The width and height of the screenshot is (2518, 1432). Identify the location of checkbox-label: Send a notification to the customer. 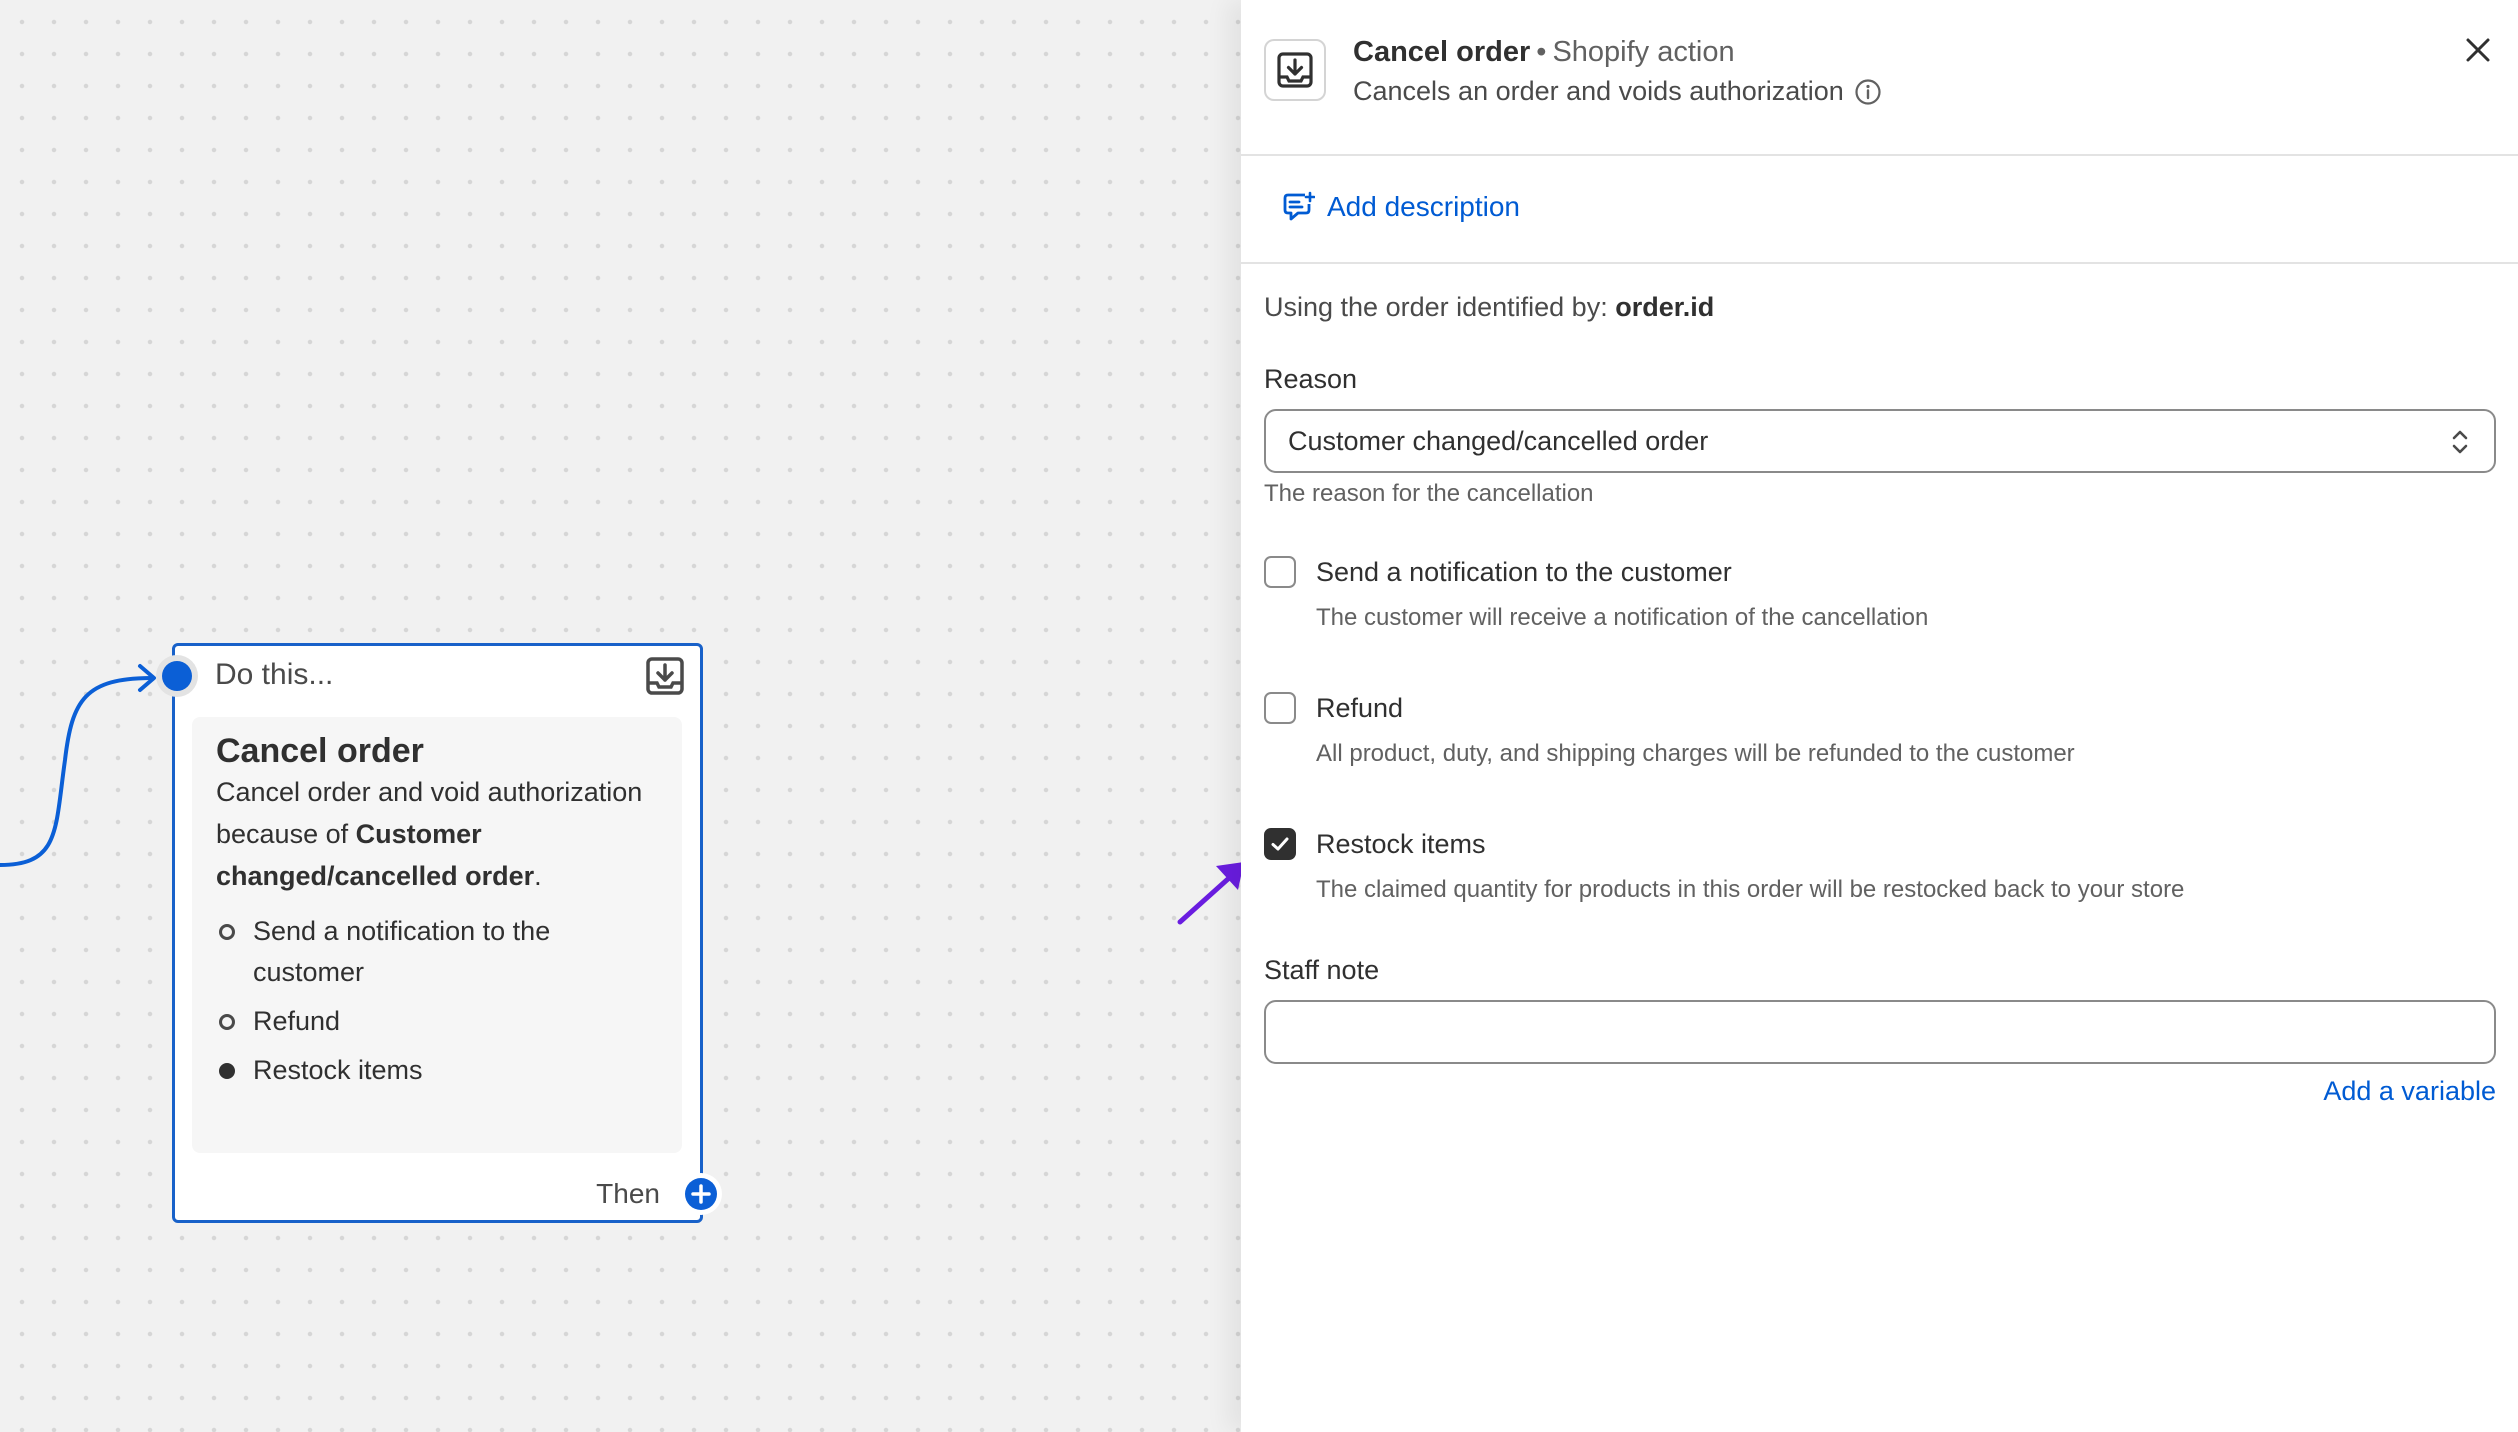
(1524, 572).